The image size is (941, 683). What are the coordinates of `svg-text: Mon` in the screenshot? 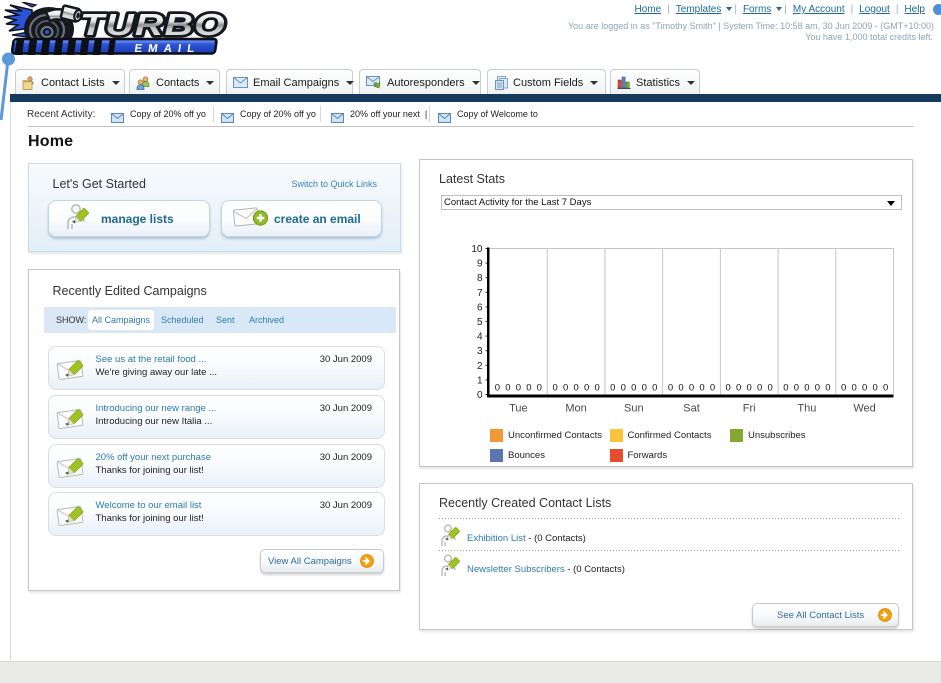 It's located at (575, 409).